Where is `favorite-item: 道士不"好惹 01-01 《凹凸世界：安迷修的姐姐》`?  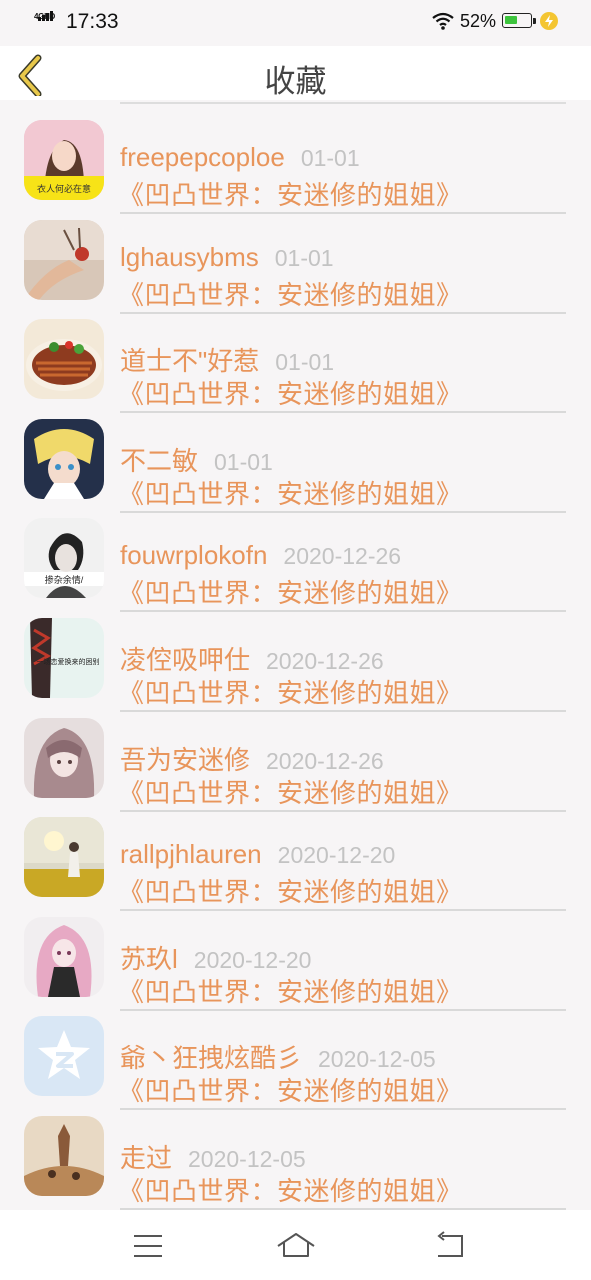 favorite-item: 道士不"好惹 01-01 《凹凸世界：安迷修的姐姐》 is located at coordinates (295, 362).